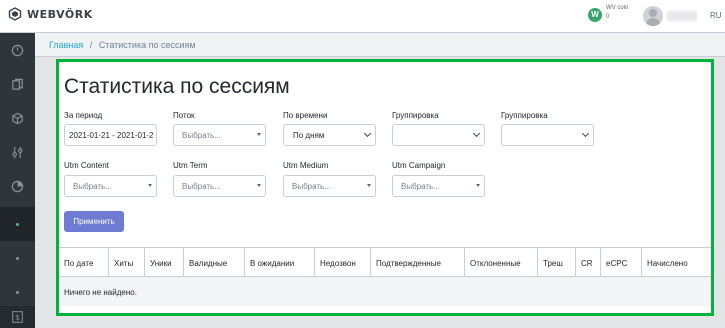  What do you see at coordinates (213, 262) in the screenshot?
I see `column-header: Валидные` at bounding box center [213, 262].